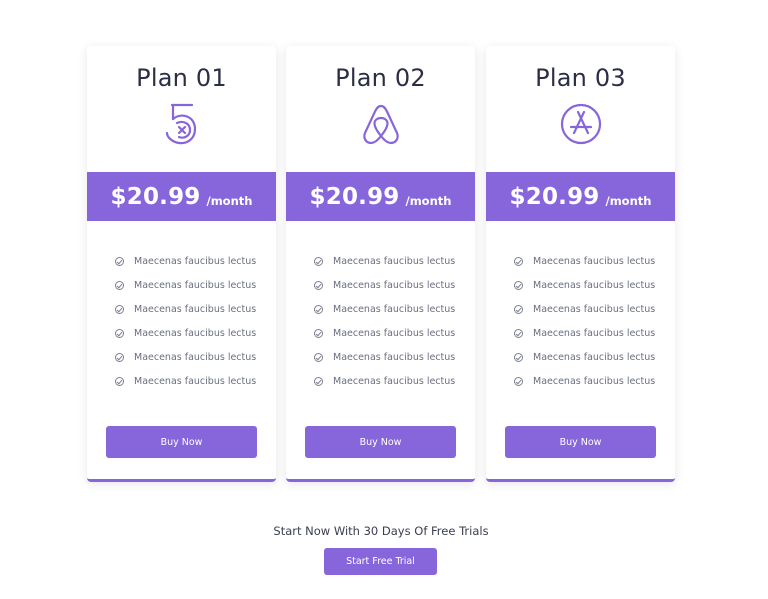 The height and width of the screenshot is (599, 768). I want to click on free-trial-text: Start Now With 30 Days Of Free Trials, so click(381, 531).